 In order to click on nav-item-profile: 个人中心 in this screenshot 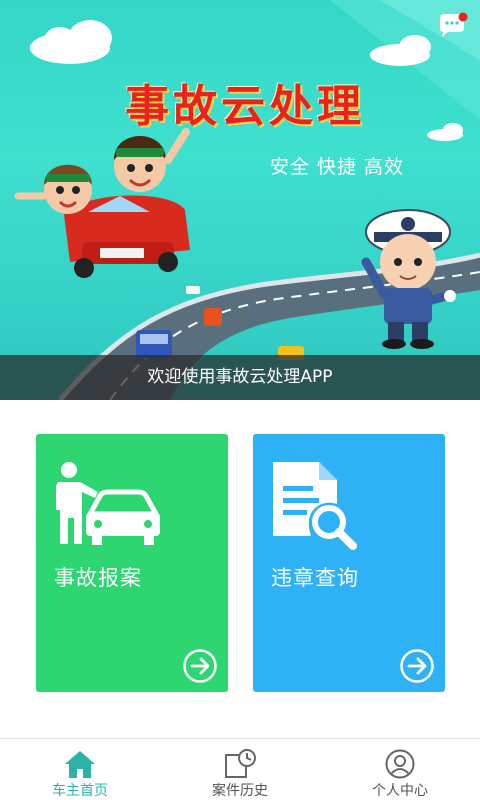, I will do `click(400, 769)`.